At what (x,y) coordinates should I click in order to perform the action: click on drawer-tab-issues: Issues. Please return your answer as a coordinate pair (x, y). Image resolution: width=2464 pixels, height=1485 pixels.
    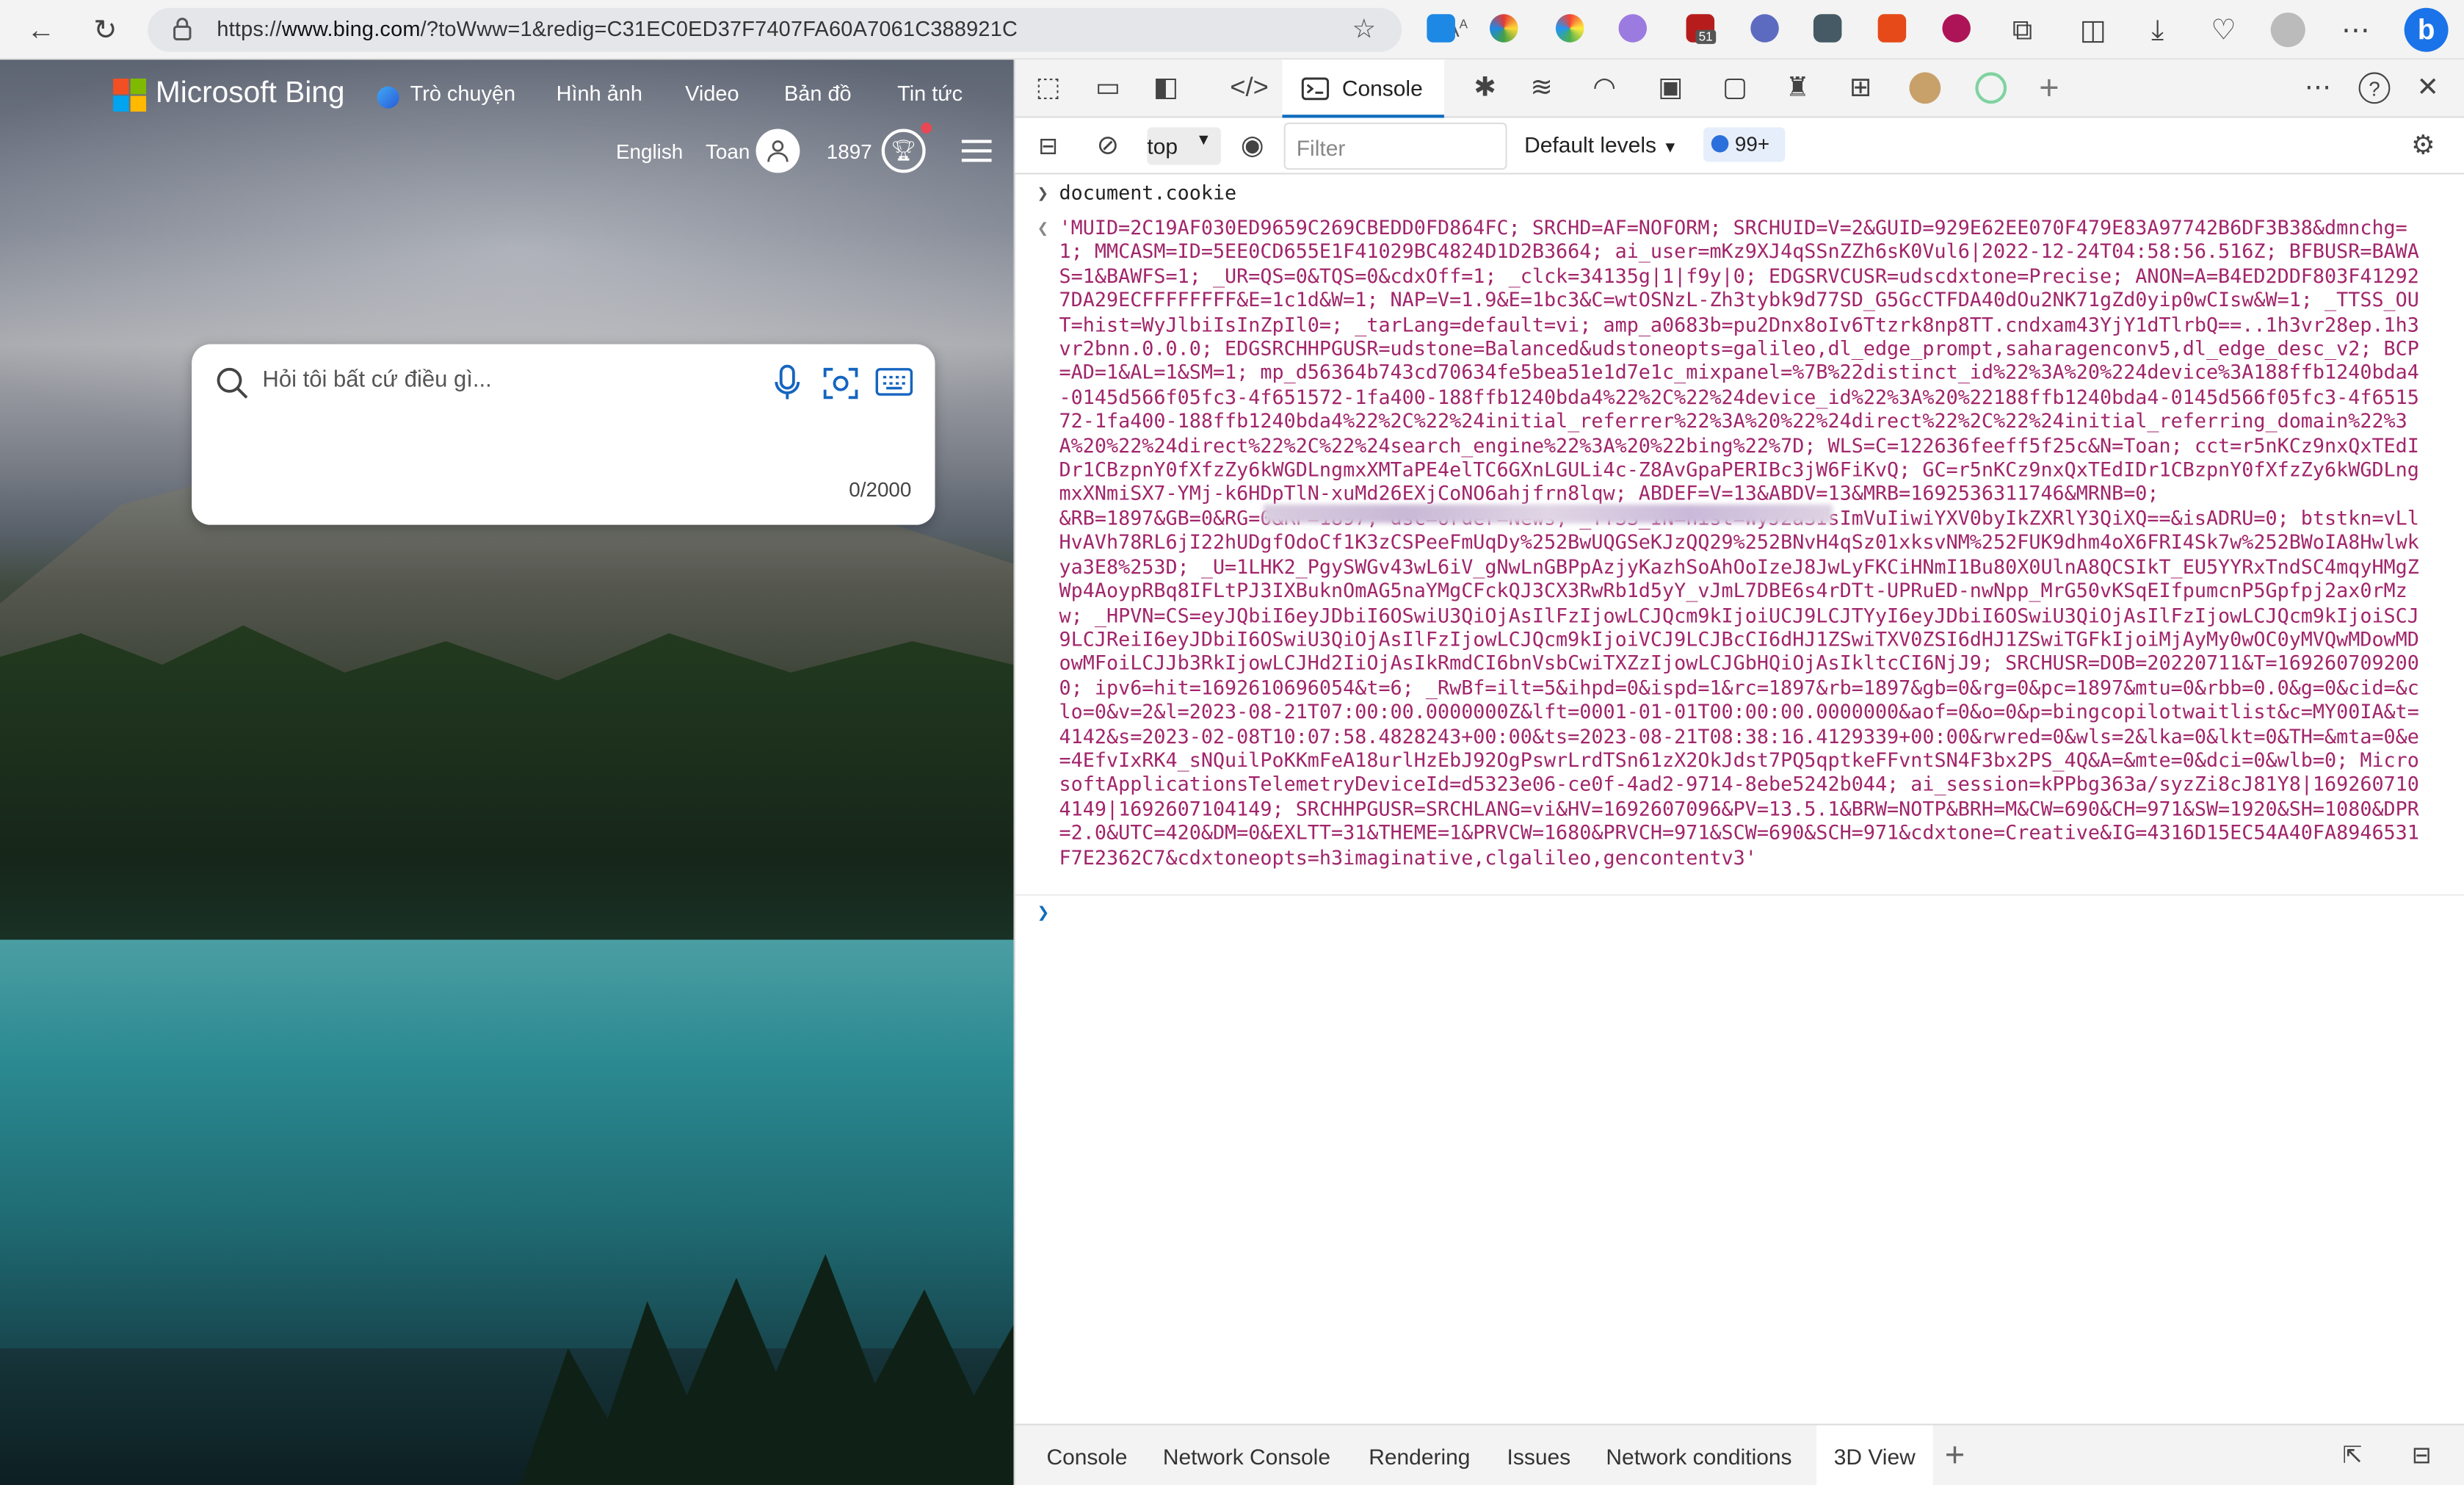
    Looking at the image, I should click on (1539, 1456).